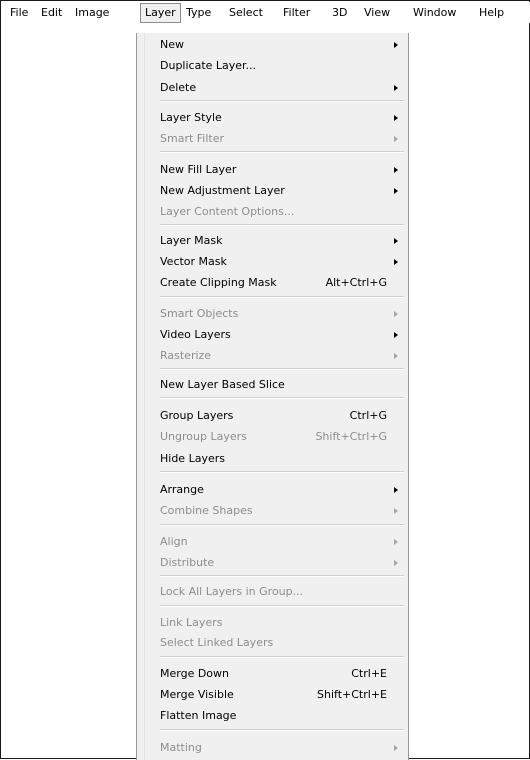 This screenshot has height=760, width=530. I want to click on menu-item-label: Layer Style, so click(191, 117).